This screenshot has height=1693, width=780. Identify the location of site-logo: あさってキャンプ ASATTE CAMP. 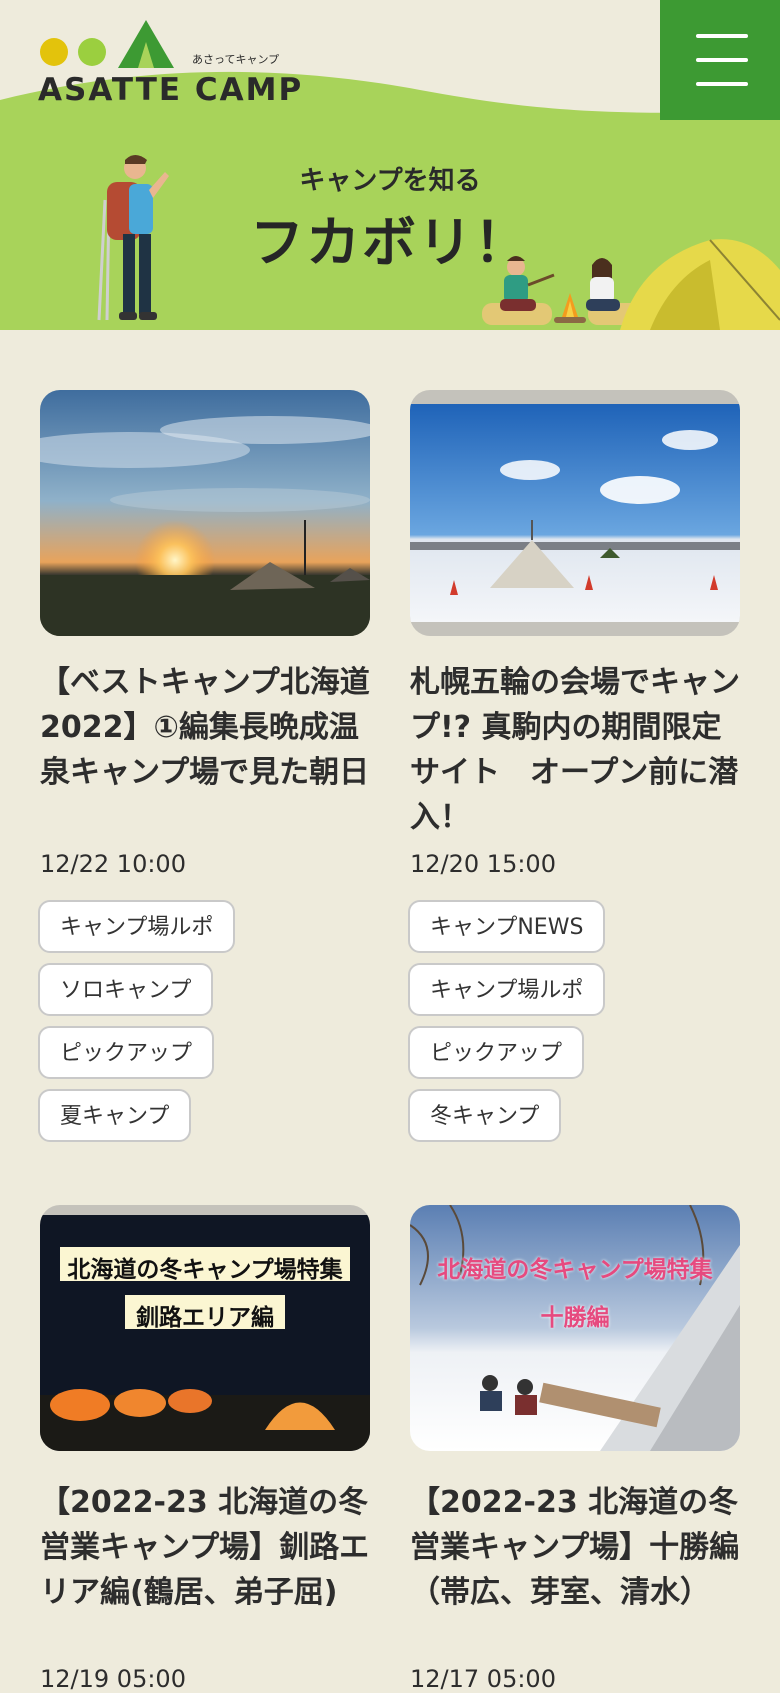
(169, 63).